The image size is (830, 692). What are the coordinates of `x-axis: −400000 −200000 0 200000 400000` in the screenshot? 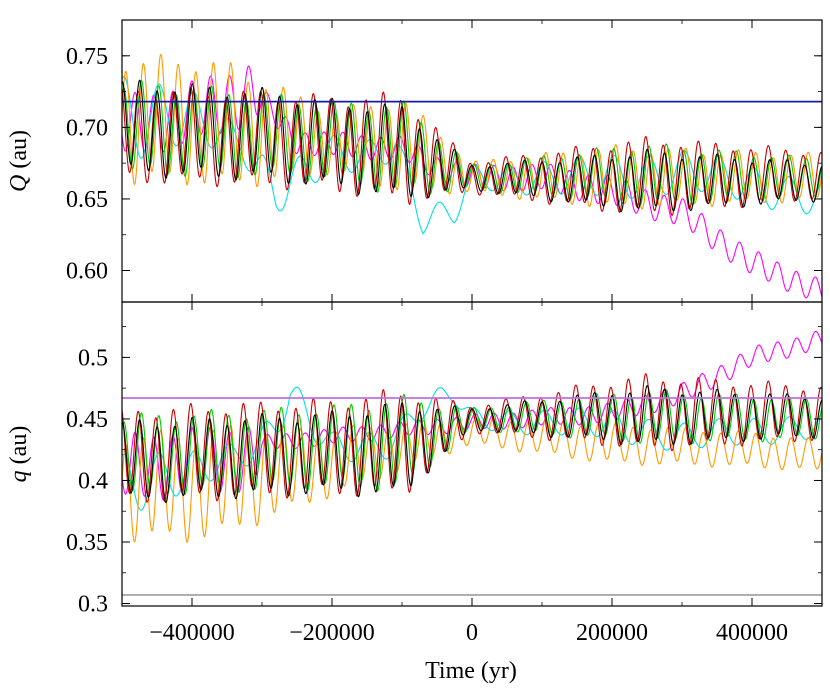 It's located at (468, 633).